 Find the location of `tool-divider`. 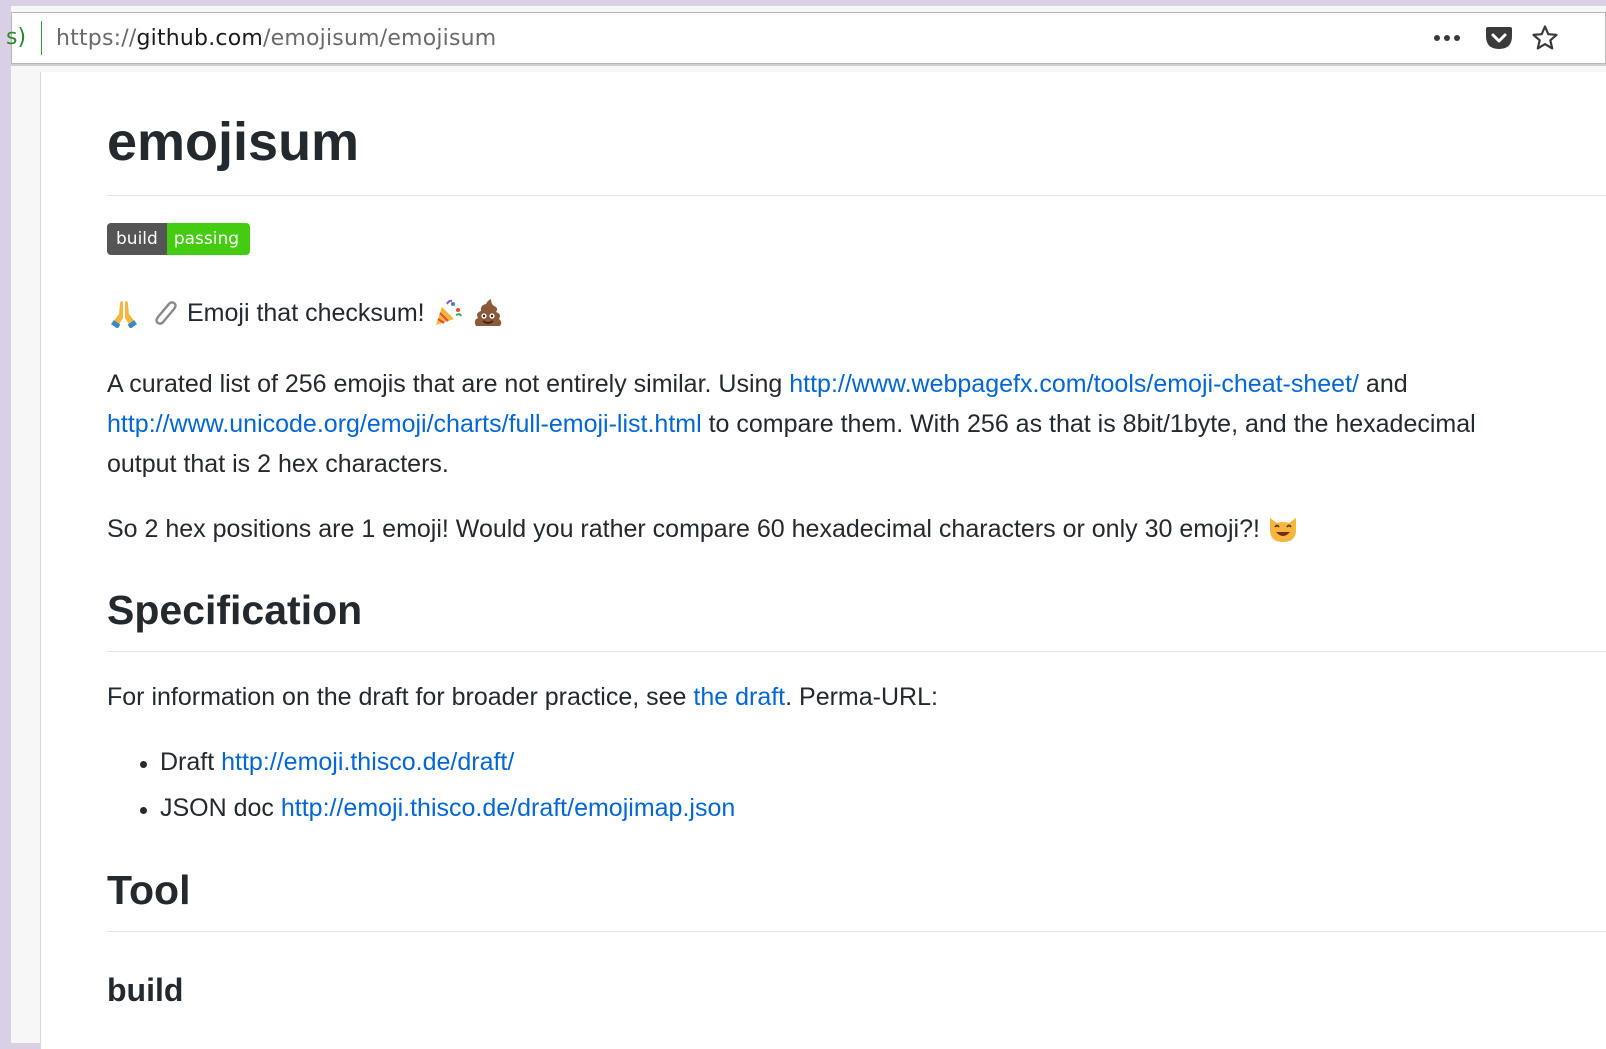

tool-divider is located at coordinates (856, 931).